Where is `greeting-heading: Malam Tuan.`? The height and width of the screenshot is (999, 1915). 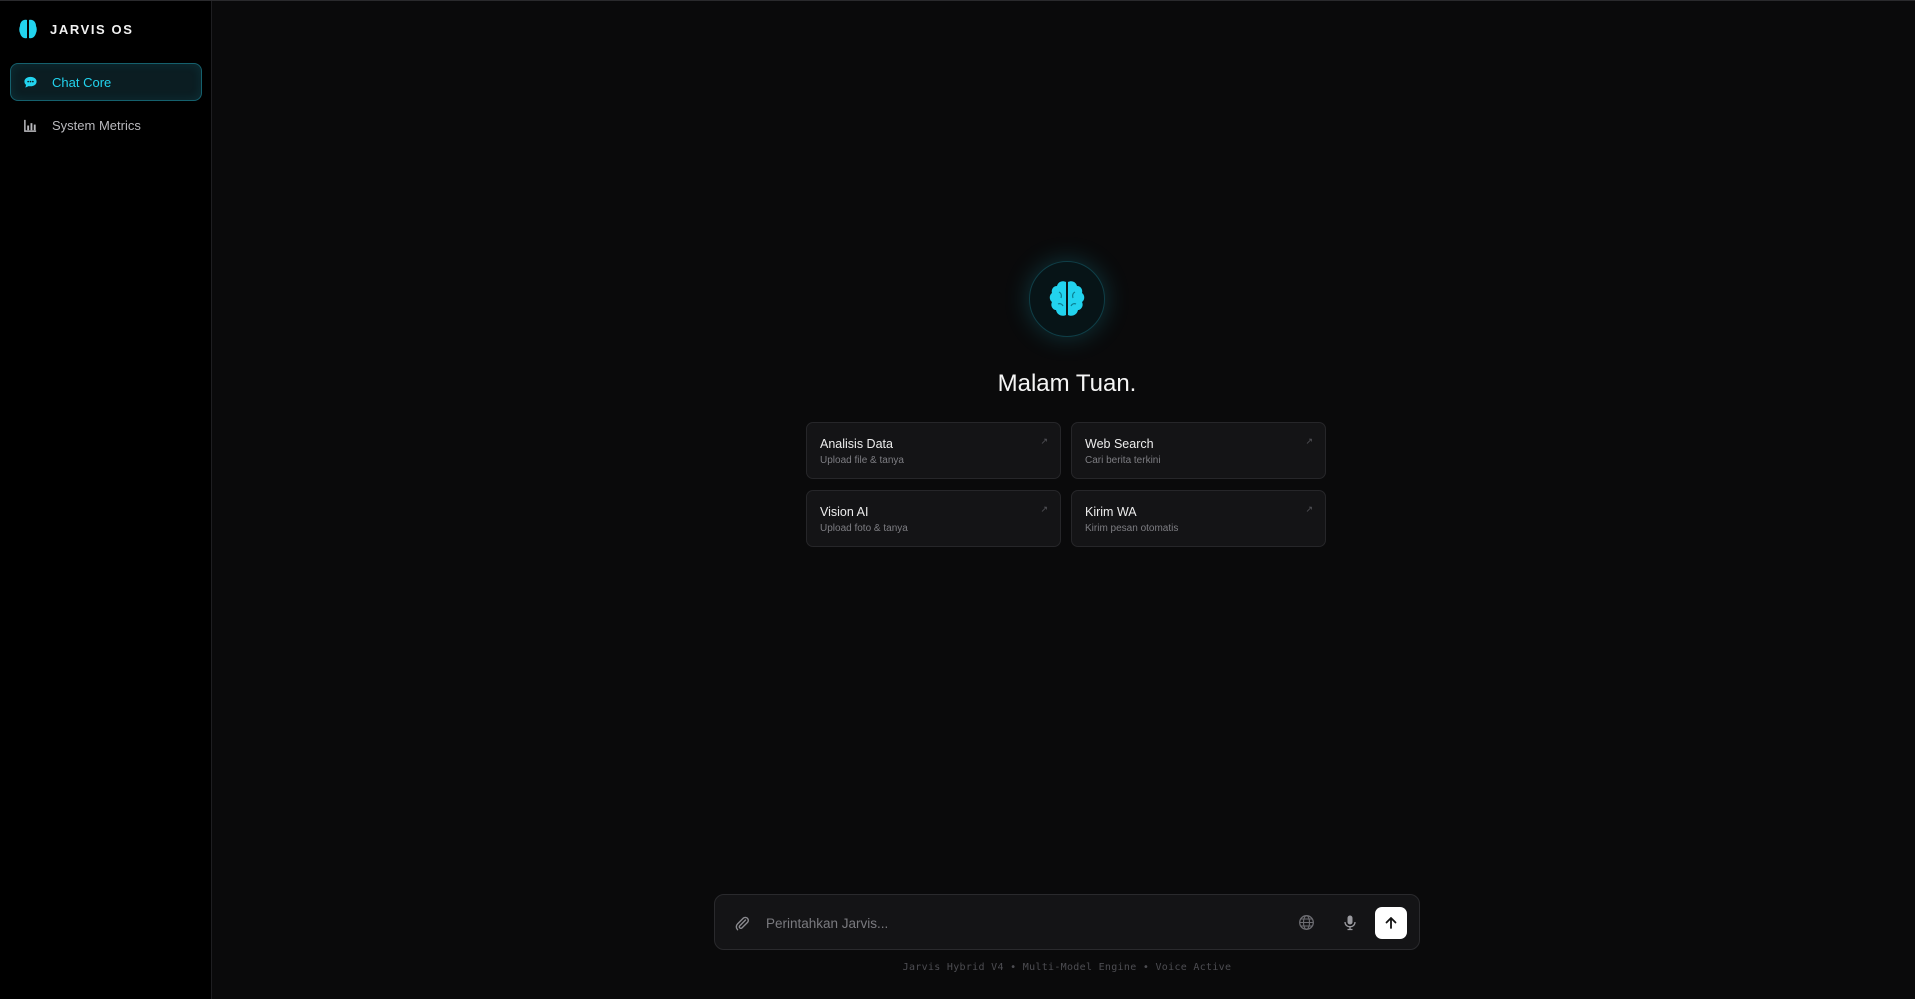
greeting-heading: Malam Tuan. is located at coordinates (1067, 383).